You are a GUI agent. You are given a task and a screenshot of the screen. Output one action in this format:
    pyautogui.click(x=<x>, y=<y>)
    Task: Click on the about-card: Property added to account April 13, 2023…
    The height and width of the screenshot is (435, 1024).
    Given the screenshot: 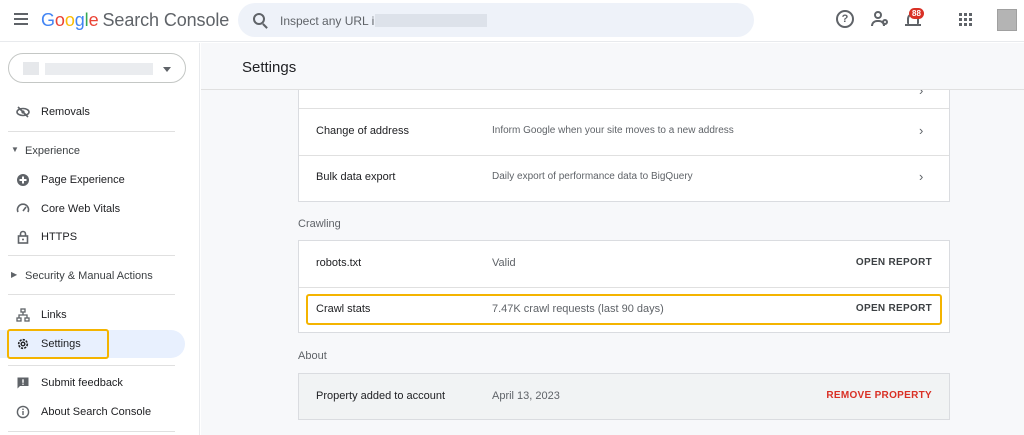 What is the action you would take?
    pyautogui.click(x=624, y=396)
    